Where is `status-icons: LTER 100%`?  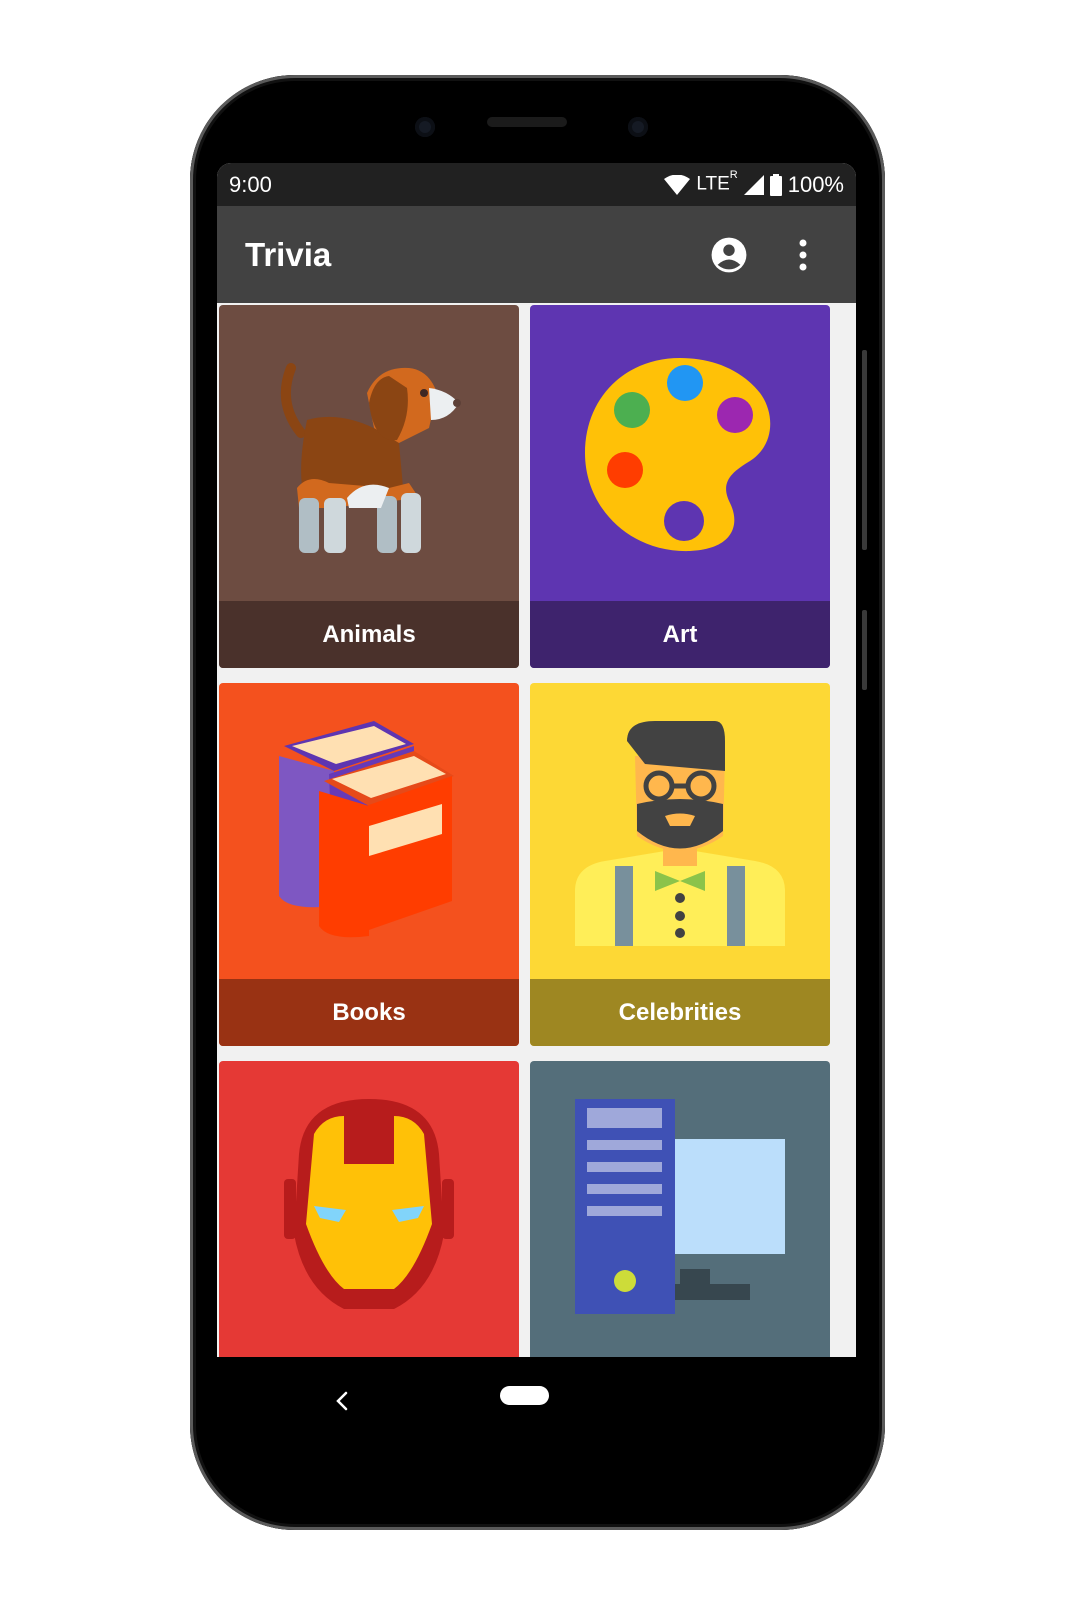 status-icons: LTER 100% is located at coordinates (754, 183).